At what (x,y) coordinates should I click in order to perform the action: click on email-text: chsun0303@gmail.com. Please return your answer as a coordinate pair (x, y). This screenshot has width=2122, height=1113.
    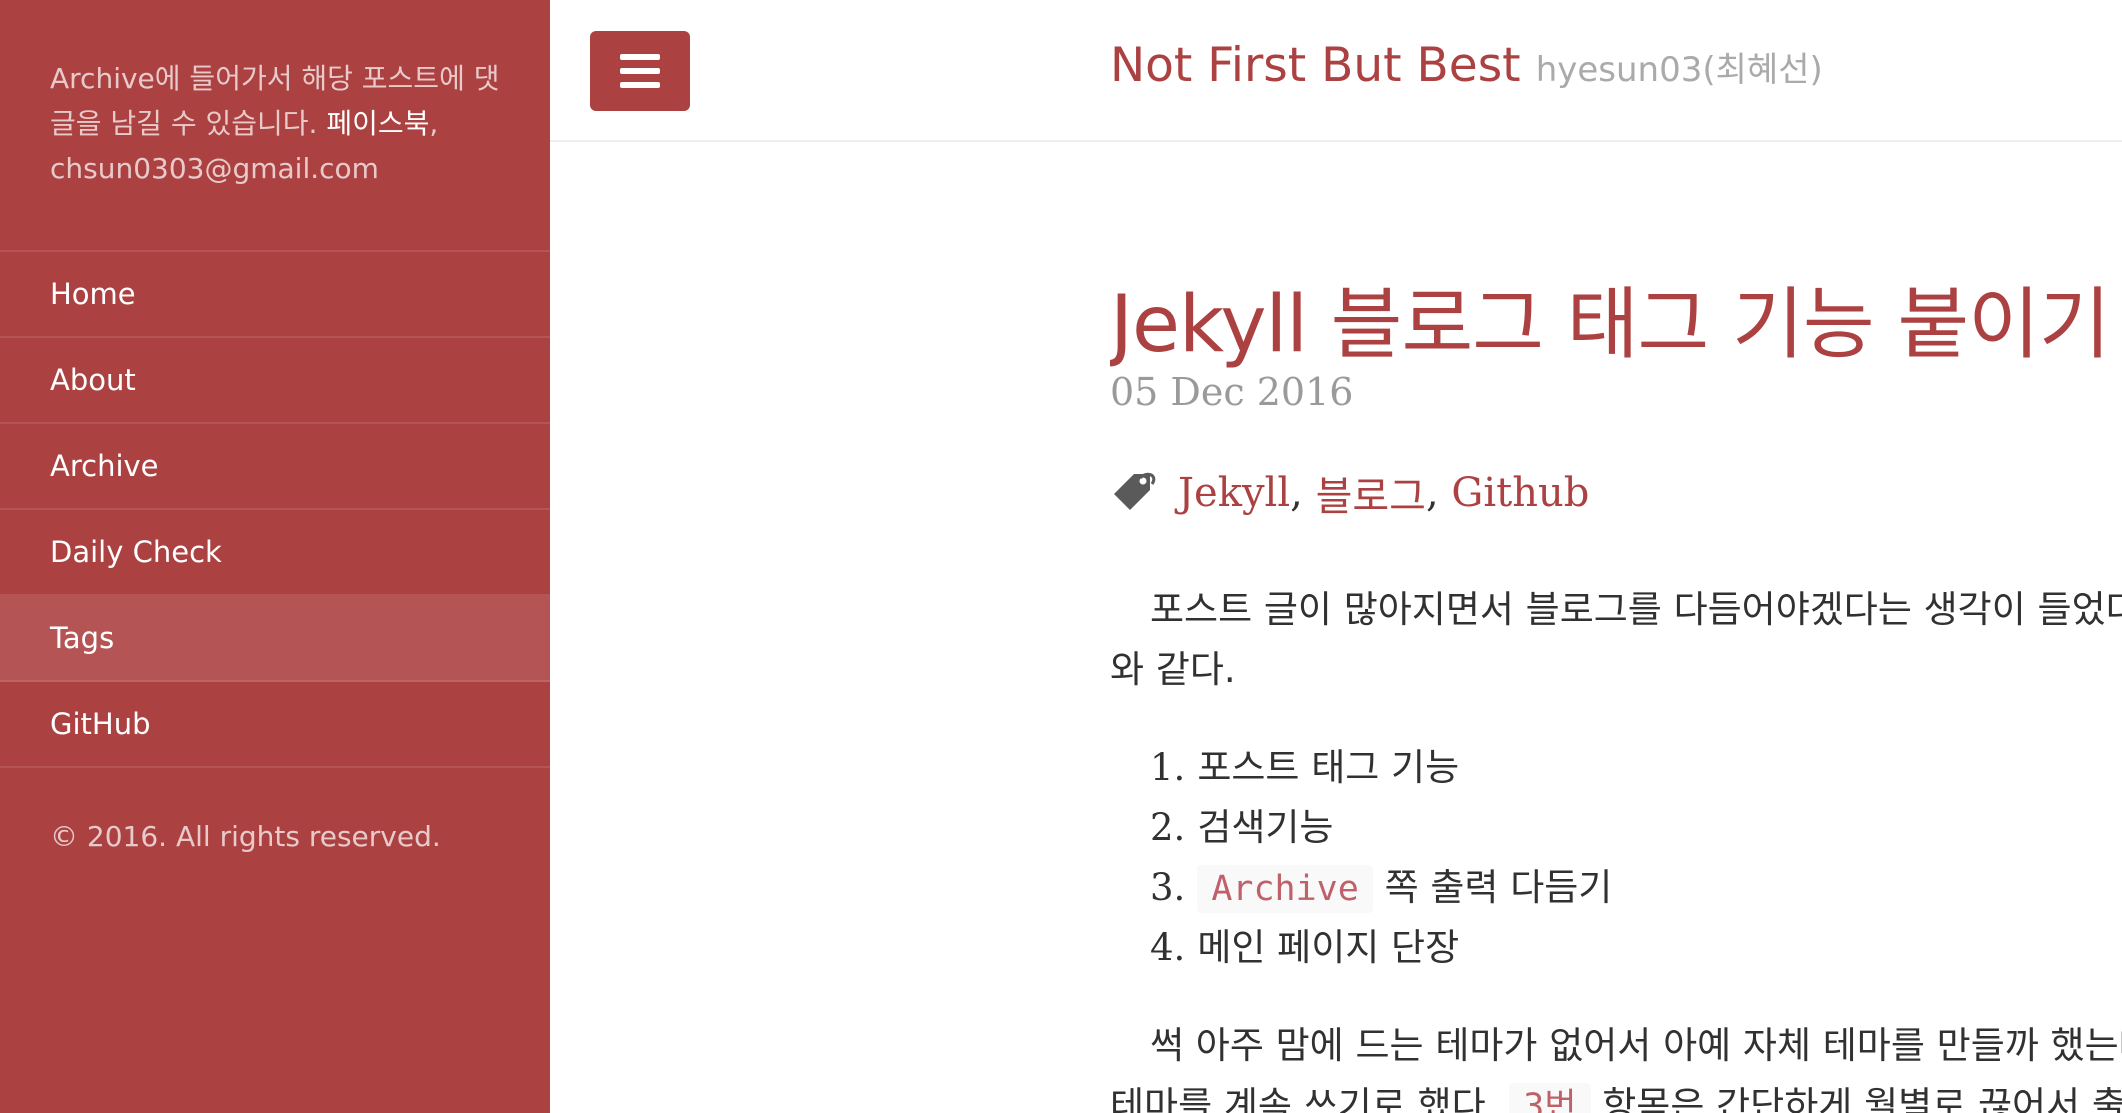
    Looking at the image, I should click on (214, 168).